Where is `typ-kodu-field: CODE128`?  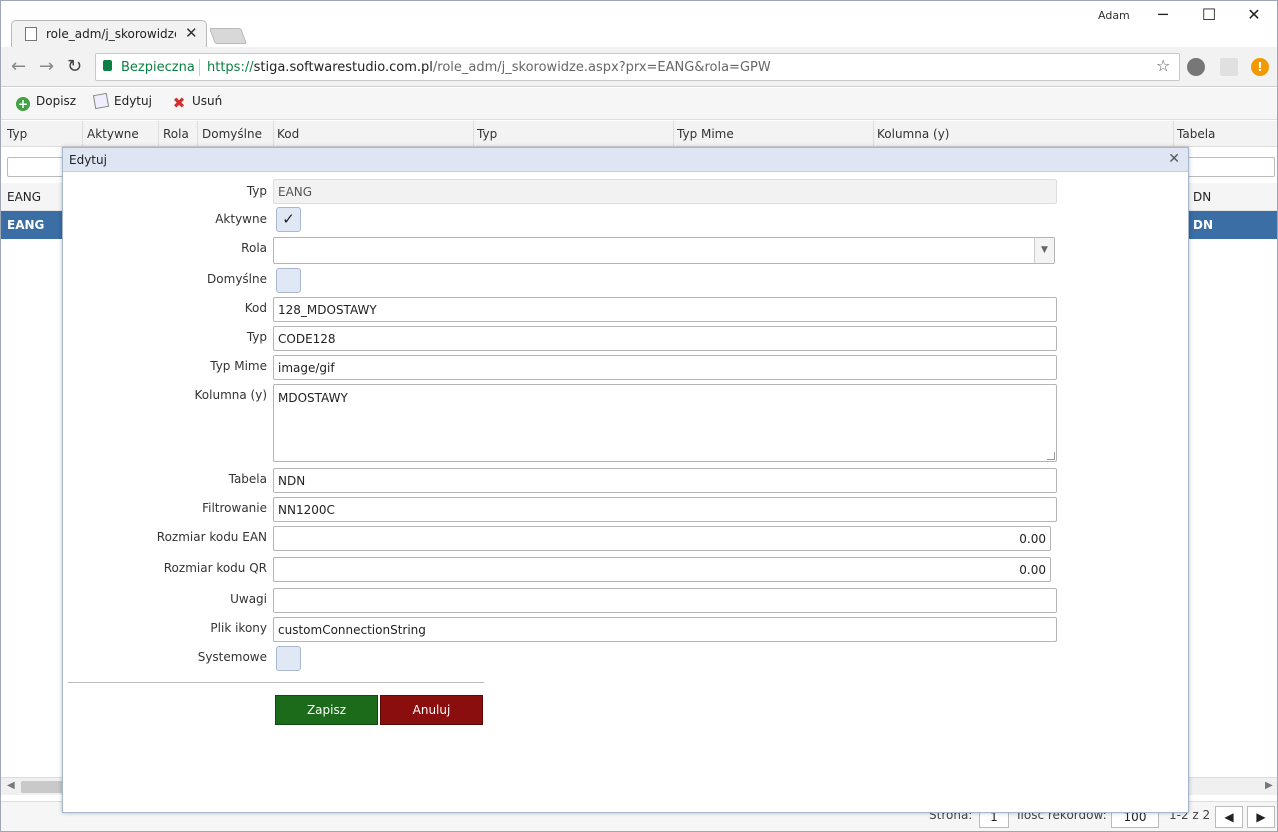
typ-kodu-field: CODE128 is located at coordinates (665, 338).